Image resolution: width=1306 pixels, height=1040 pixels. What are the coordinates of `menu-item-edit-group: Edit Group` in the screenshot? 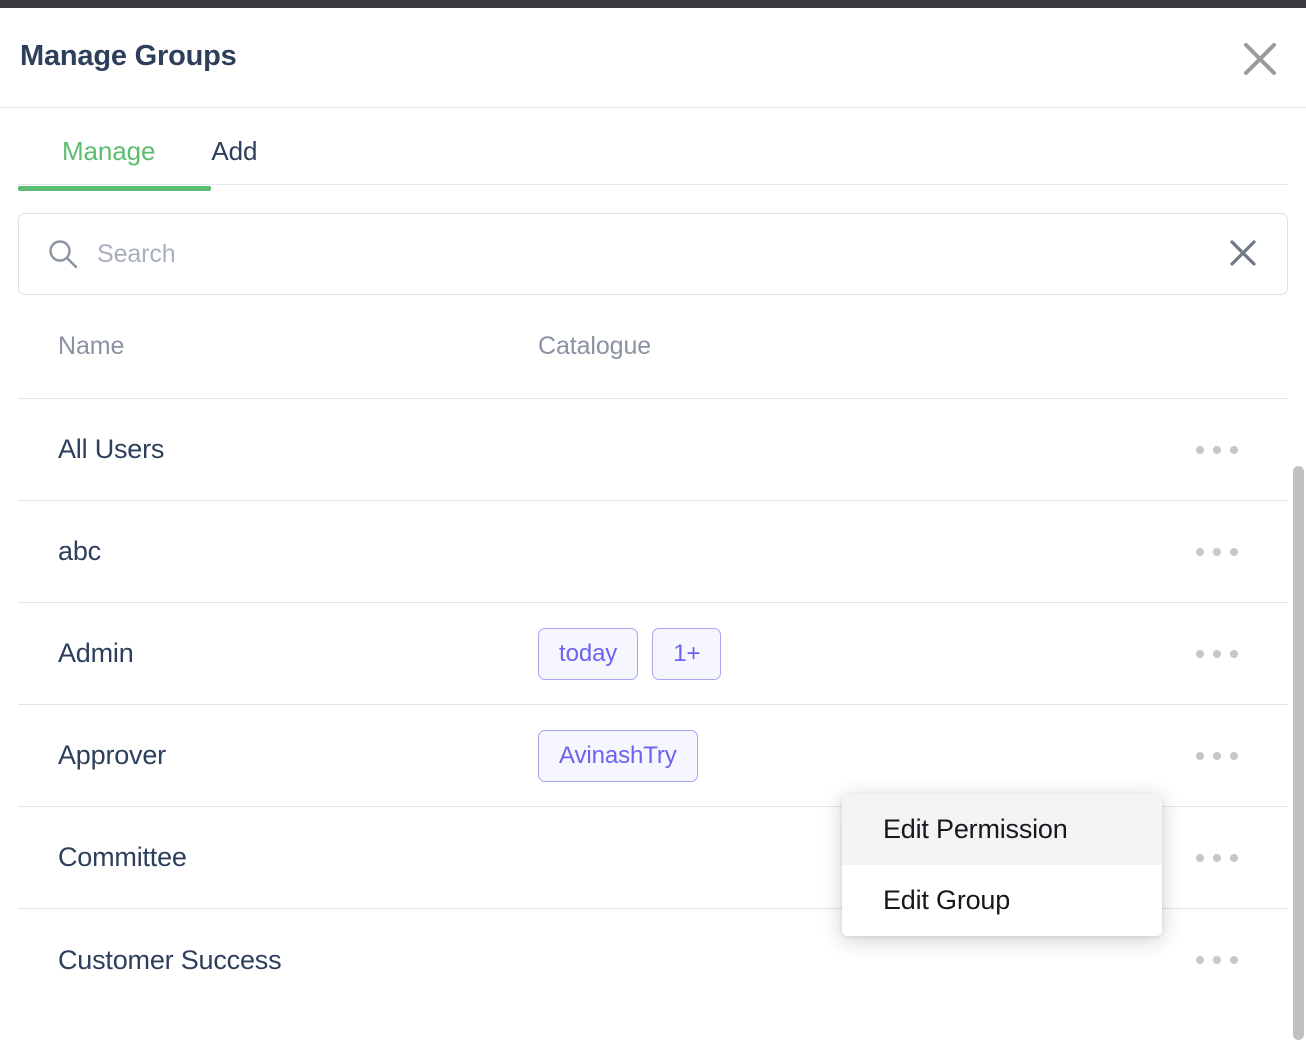 It's located at (1002, 900).